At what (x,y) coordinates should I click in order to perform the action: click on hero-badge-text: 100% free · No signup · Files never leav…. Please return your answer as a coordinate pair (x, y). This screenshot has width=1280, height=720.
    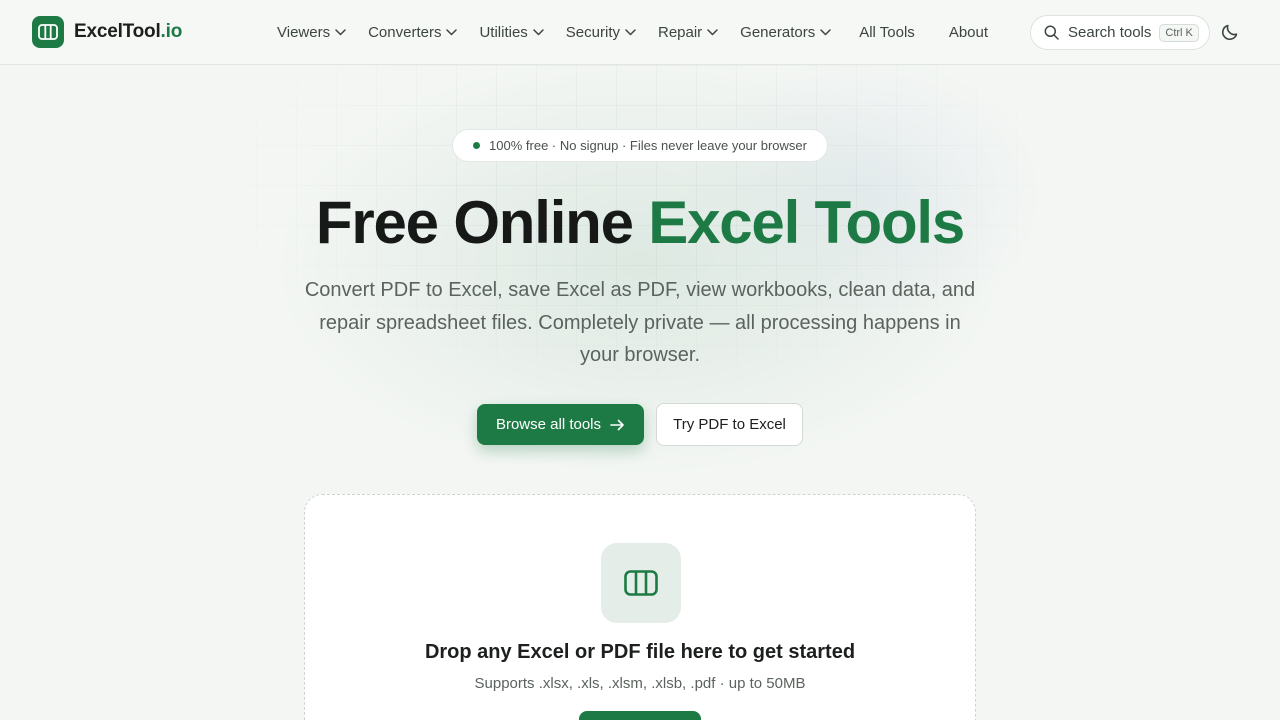
    Looking at the image, I should click on (648, 145).